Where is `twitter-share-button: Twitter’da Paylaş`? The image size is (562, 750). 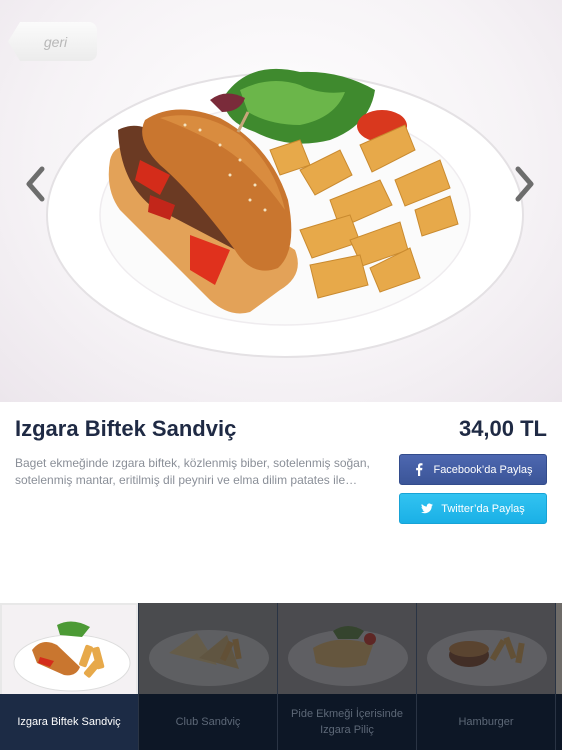 twitter-share-button: Twitter’da Paylaş is located at coordinates (473, 508).